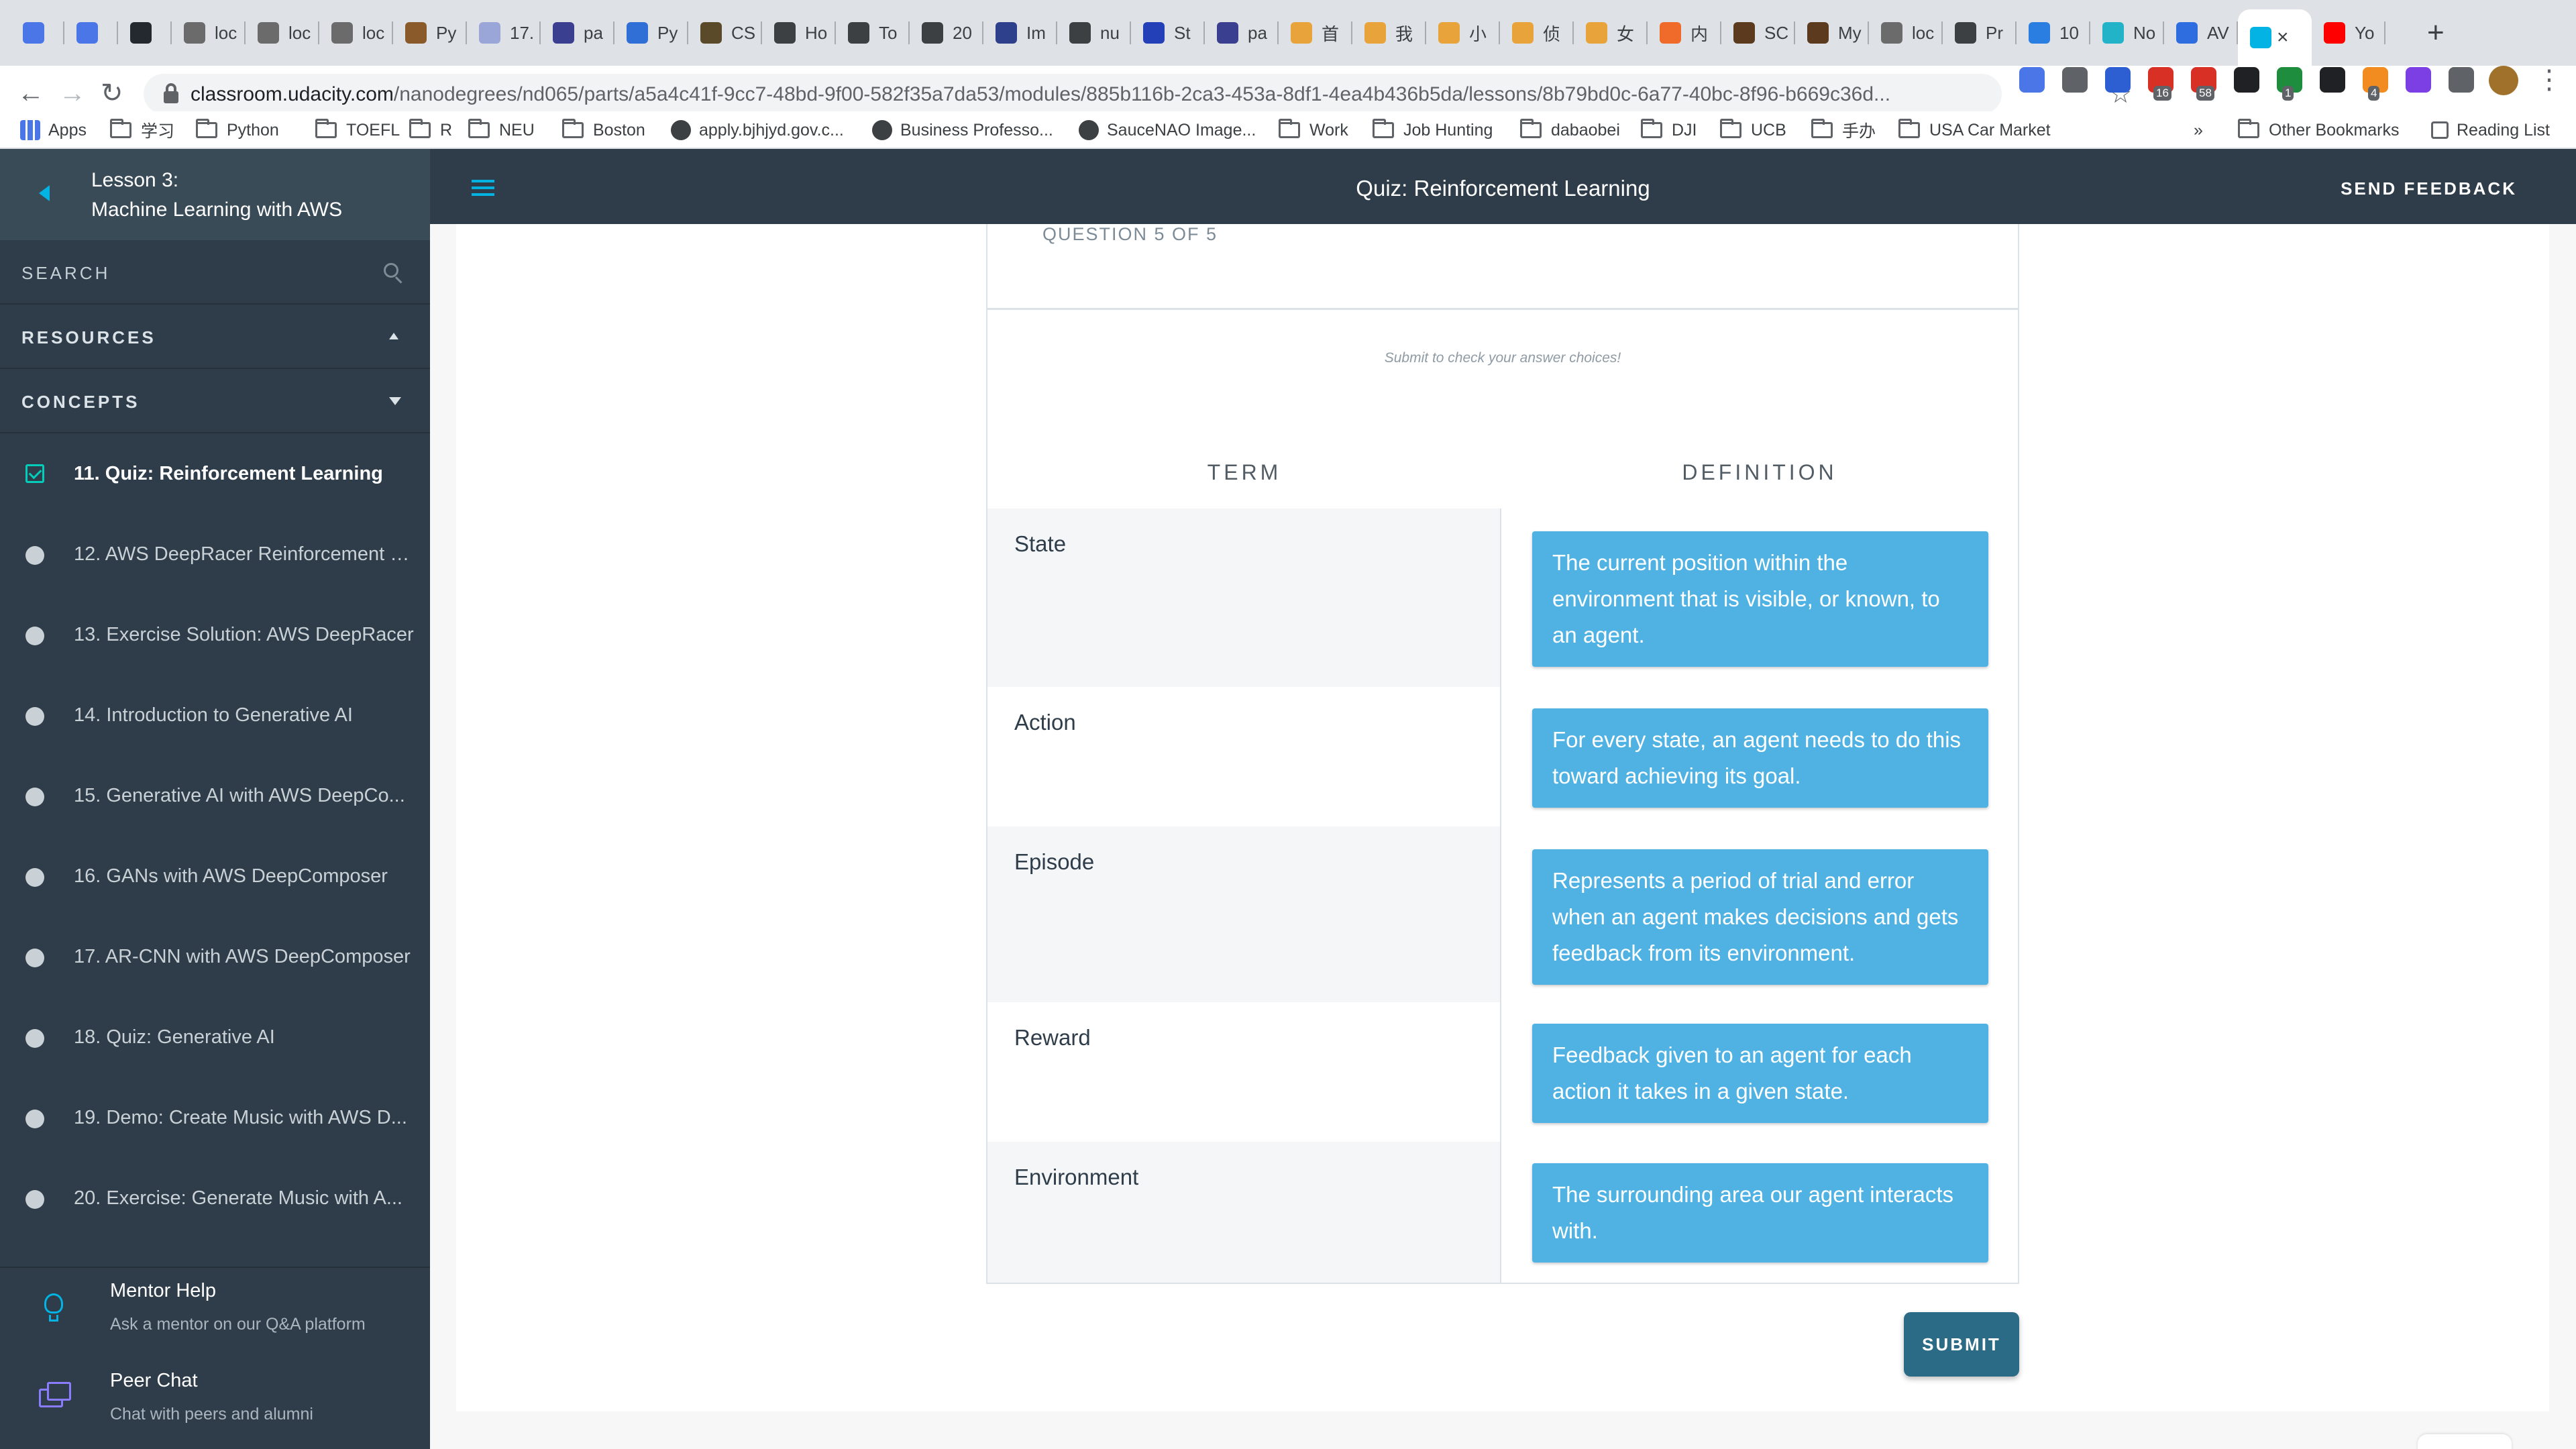 The height and width of the screenshot is (1449, 2576). I want to click on new-tab-button: +, so click(2436, 33).